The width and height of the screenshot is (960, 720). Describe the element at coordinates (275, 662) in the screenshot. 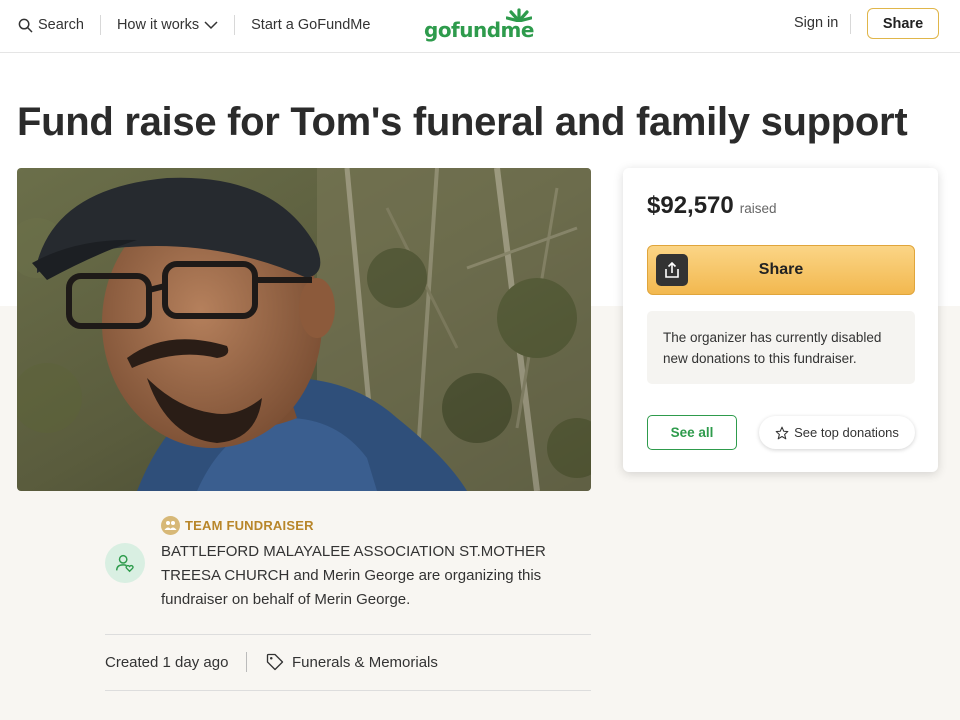

I see `tag-icon` at that location.